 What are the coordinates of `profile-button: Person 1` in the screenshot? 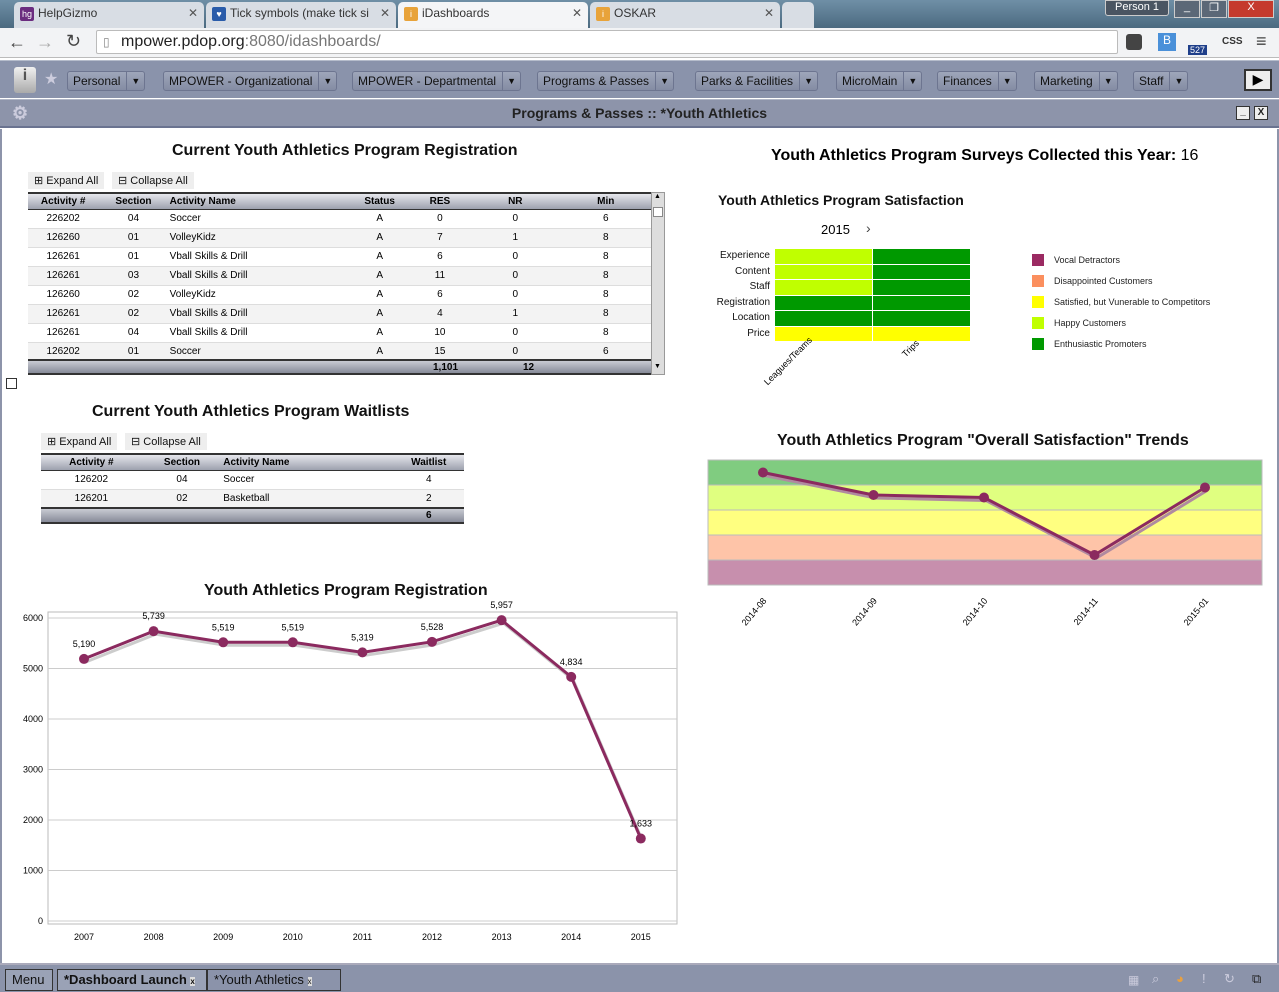 It's located at (1137, 8).